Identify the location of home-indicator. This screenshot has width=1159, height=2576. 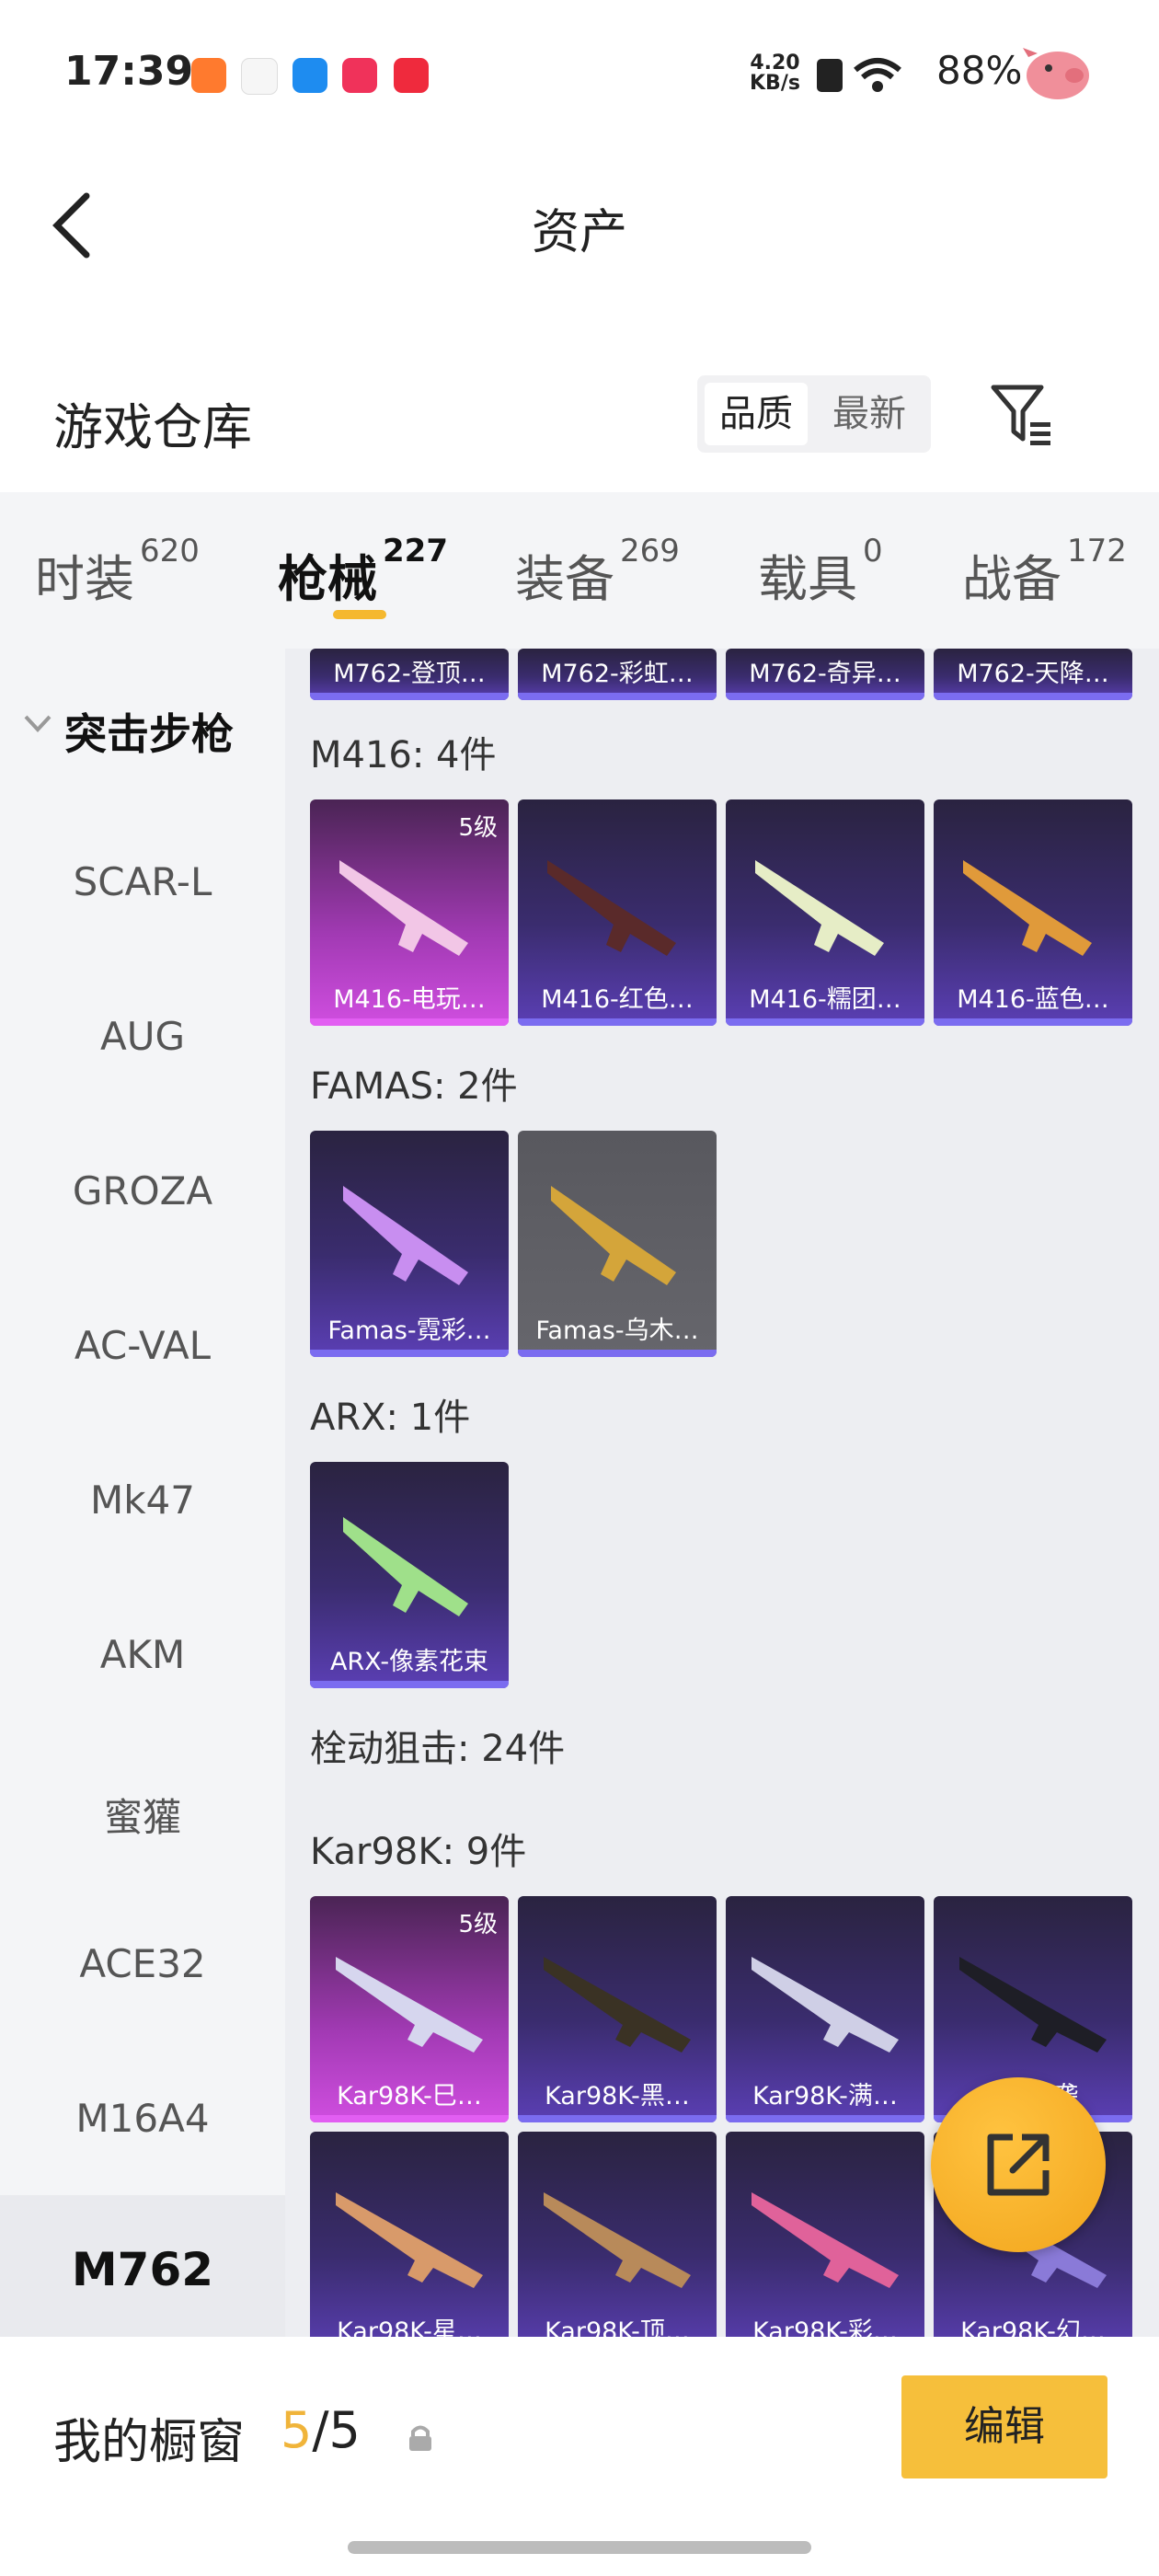
(579, 2547).